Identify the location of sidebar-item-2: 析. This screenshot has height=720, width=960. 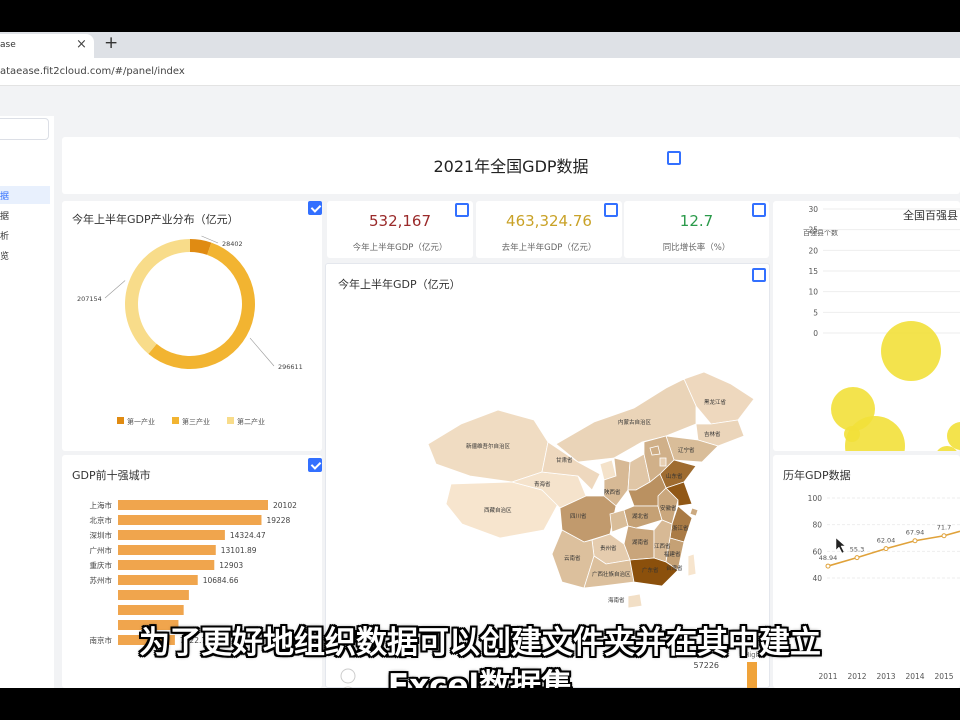
(25, 235).